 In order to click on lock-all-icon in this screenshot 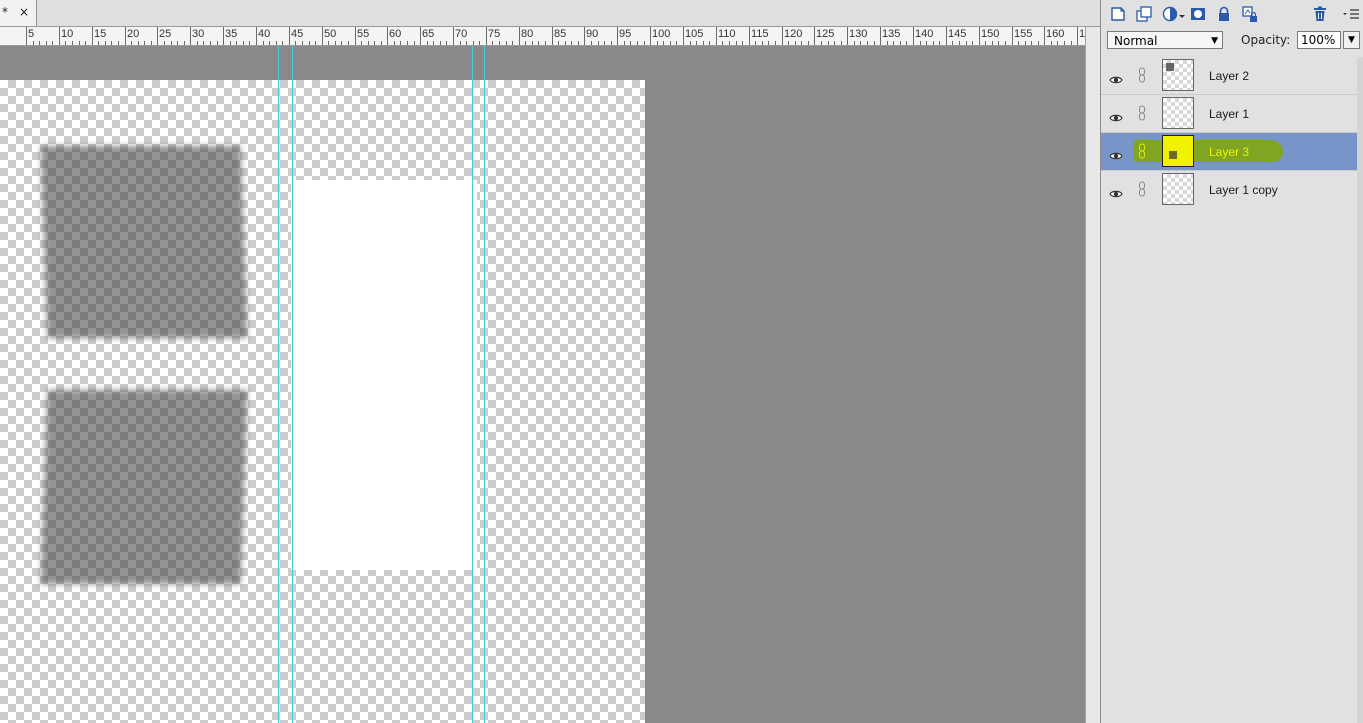, I will do `click(1250, 14)`.